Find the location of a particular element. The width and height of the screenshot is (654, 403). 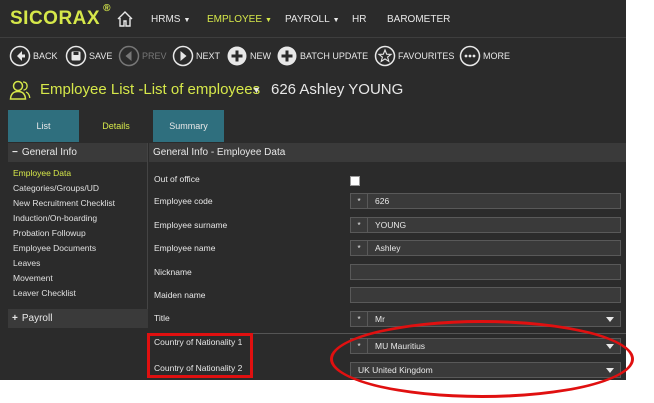

sidebar-item-categories: Categories/Groups/UD is located at coordinates (77, 188).